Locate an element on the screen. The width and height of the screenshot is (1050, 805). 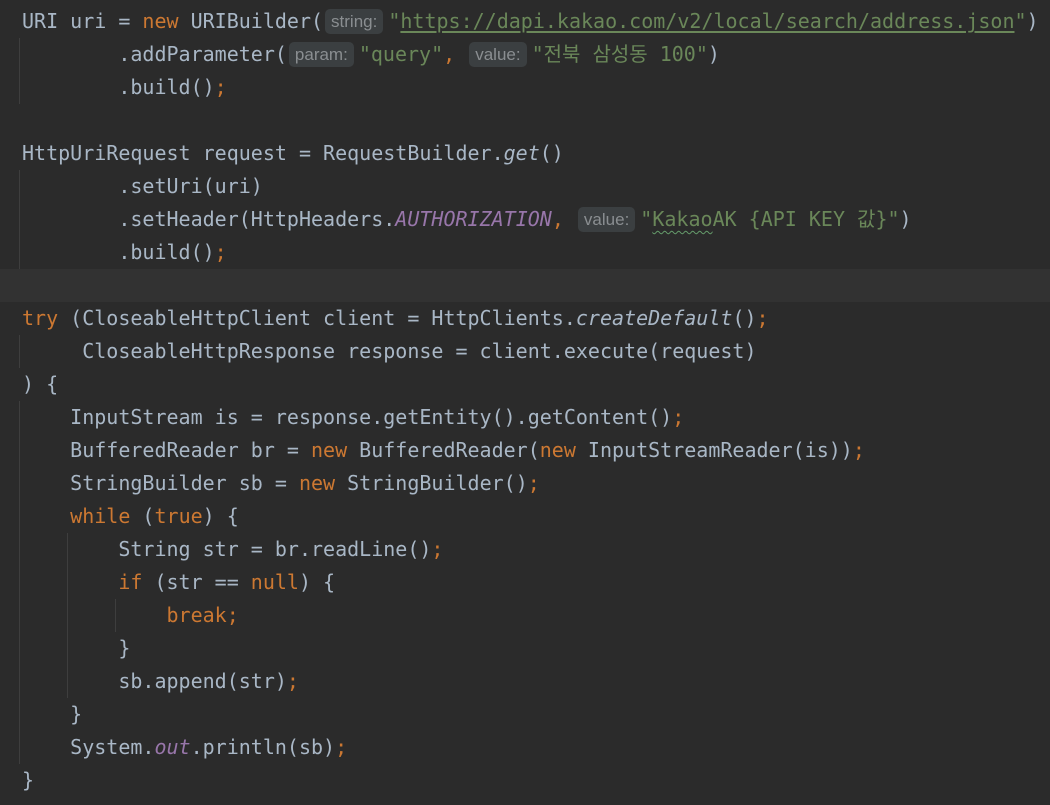
code-line: System.out.println(sb); is located at coordinates (525, 747).